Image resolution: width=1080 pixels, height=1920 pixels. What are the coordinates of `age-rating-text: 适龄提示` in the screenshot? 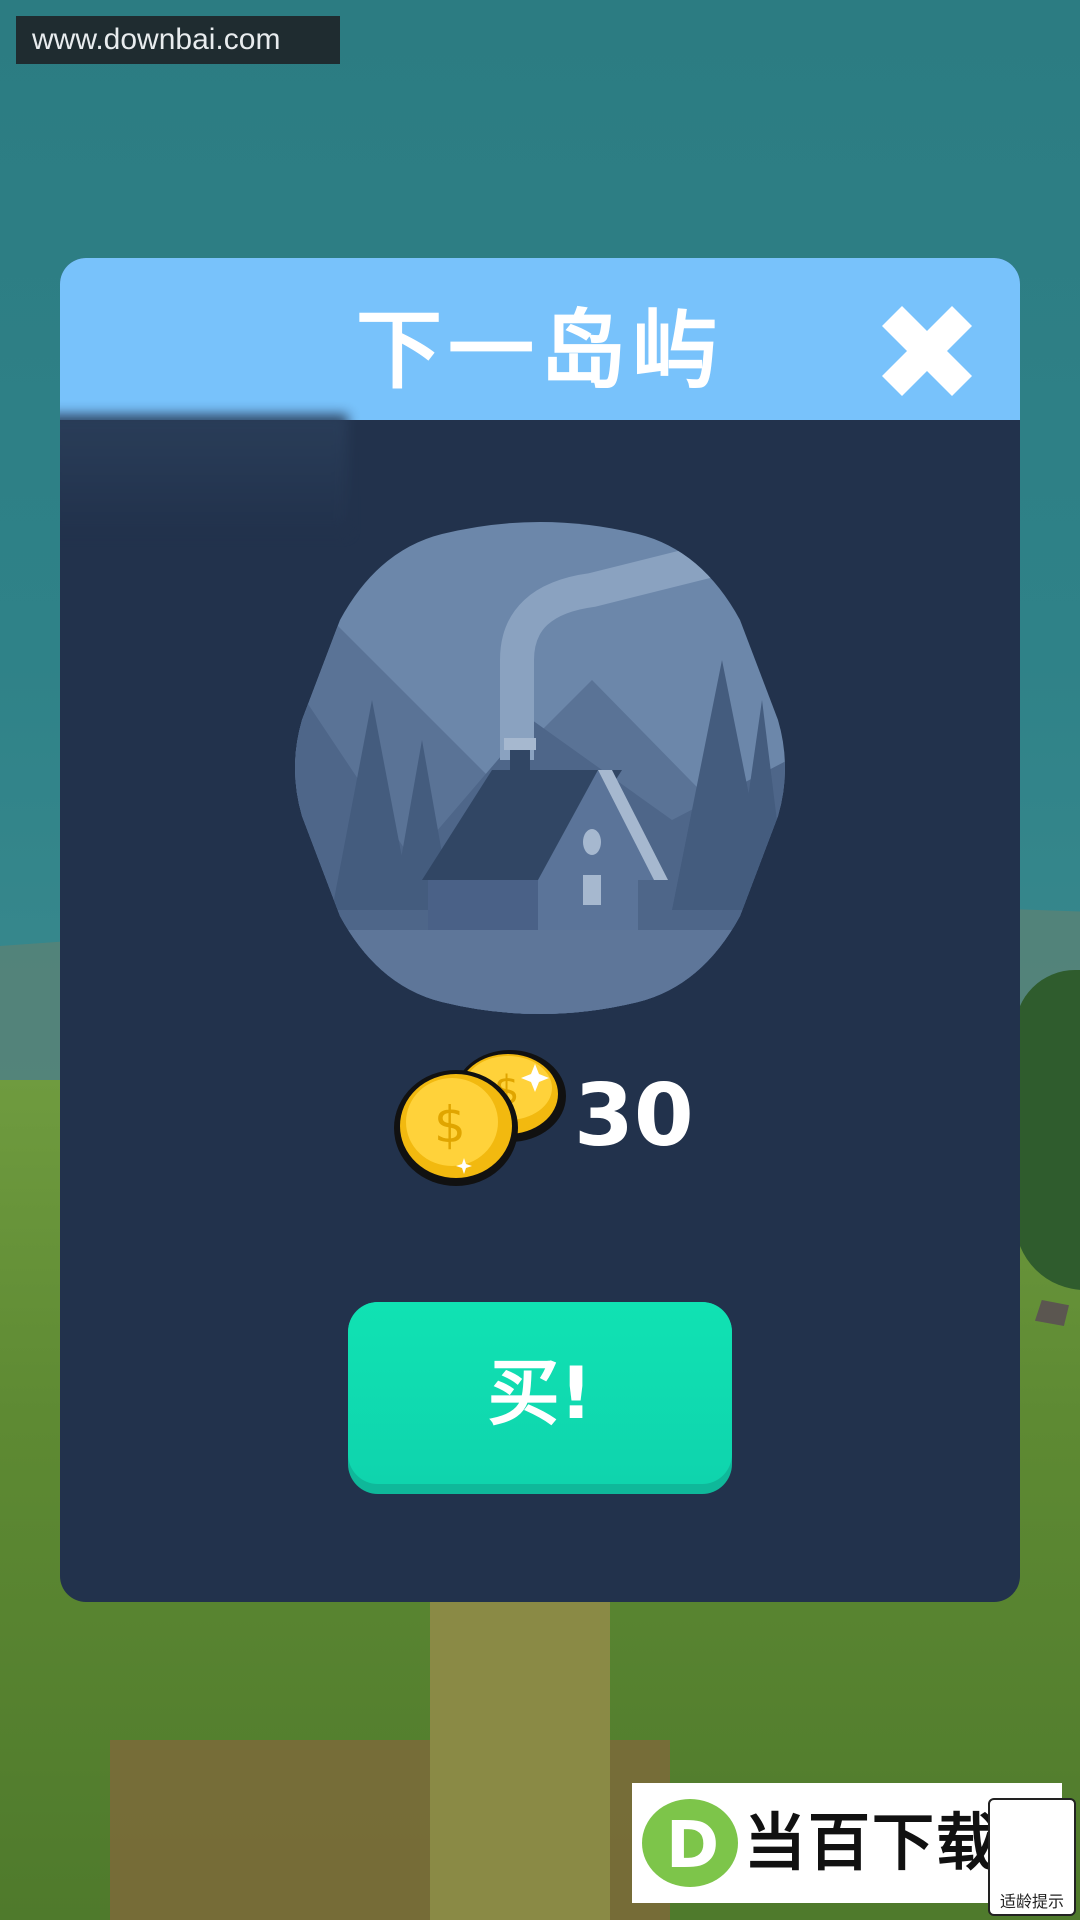 It's located at (1031, 1901).